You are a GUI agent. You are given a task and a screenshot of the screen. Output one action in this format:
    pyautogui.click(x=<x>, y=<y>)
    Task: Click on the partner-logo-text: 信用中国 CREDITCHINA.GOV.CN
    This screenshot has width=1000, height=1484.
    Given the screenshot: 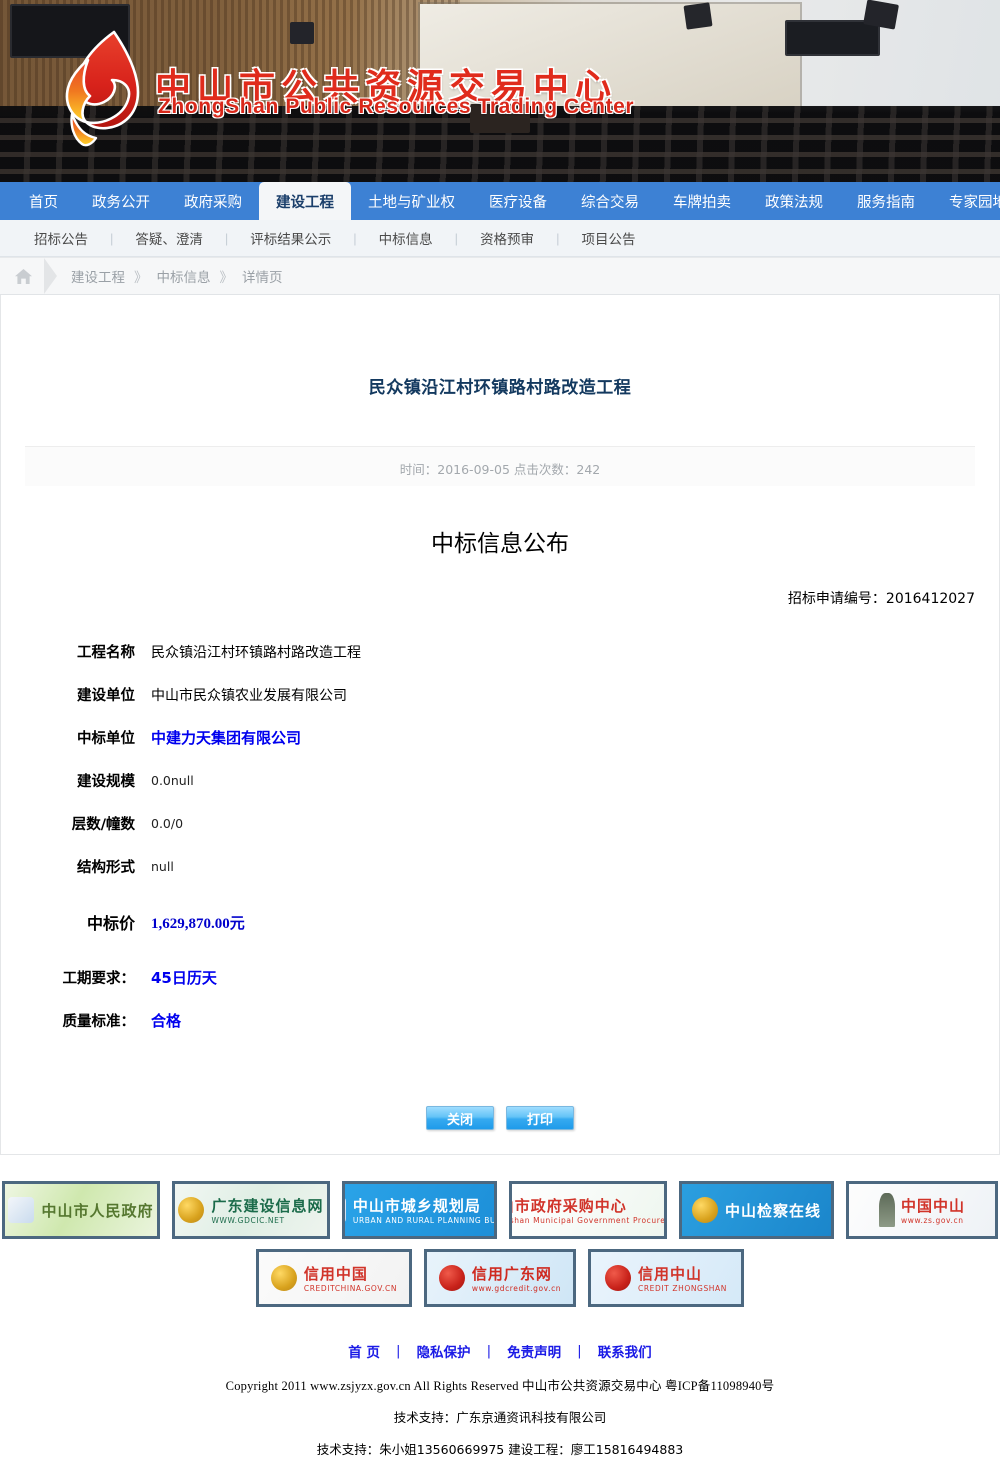 What is the action you would take?
    pyautogui.click(x=350, y=1278)
    